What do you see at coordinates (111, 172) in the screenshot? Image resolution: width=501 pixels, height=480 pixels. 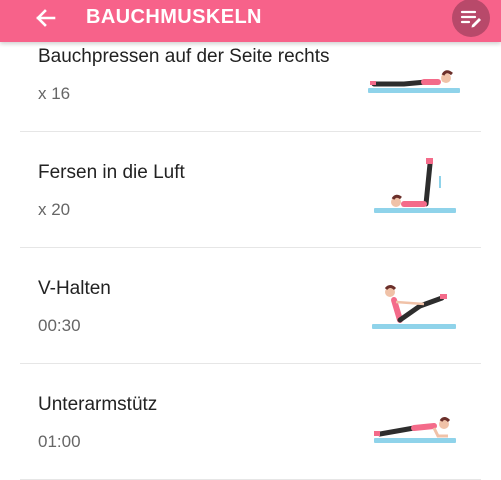 I see `exercise-name: Fersen in die Luft` at bounding box center [111, 172].